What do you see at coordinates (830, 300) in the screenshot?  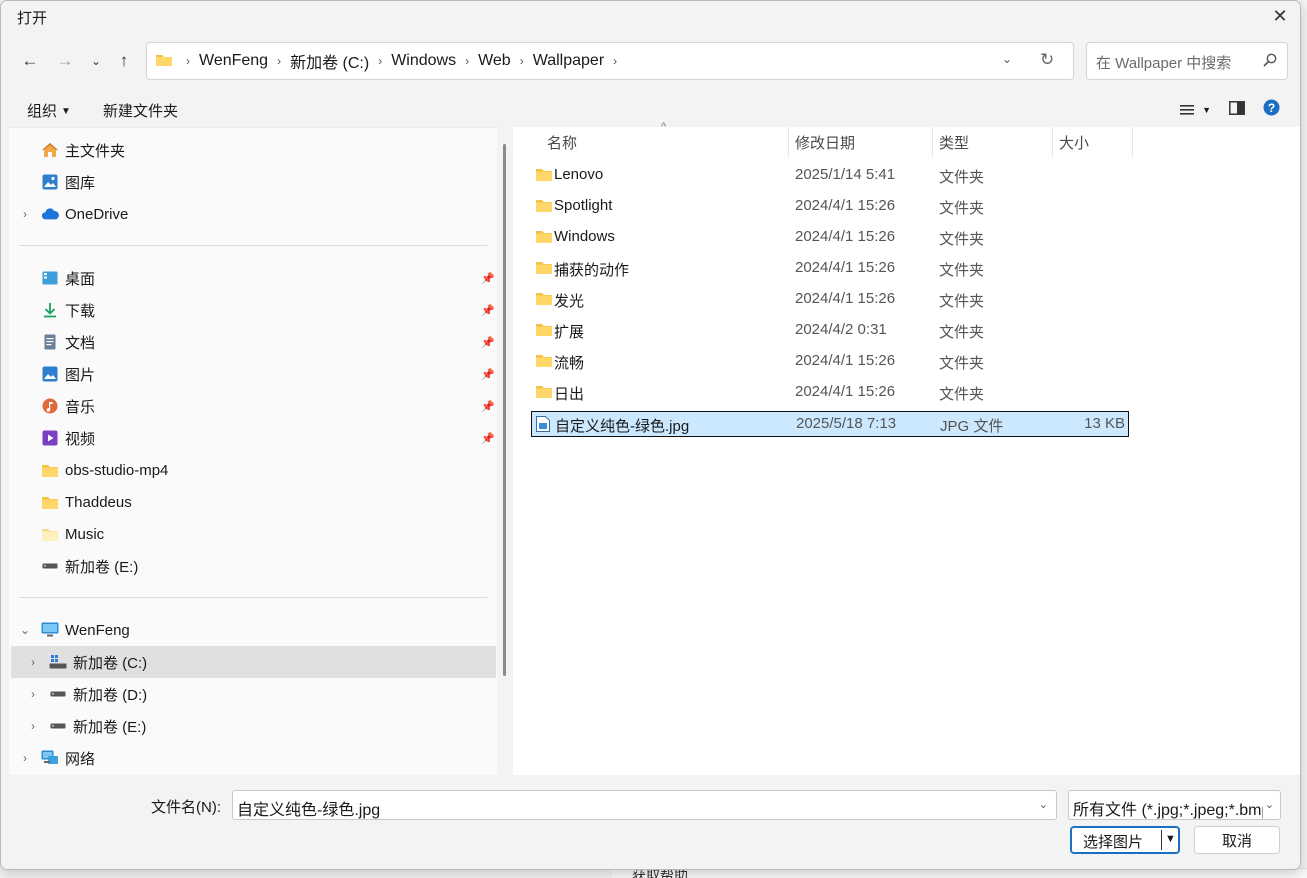 I see `file-row: 发光 2024/4/1 15:26 文件夹` at bounding box center [830, 300].